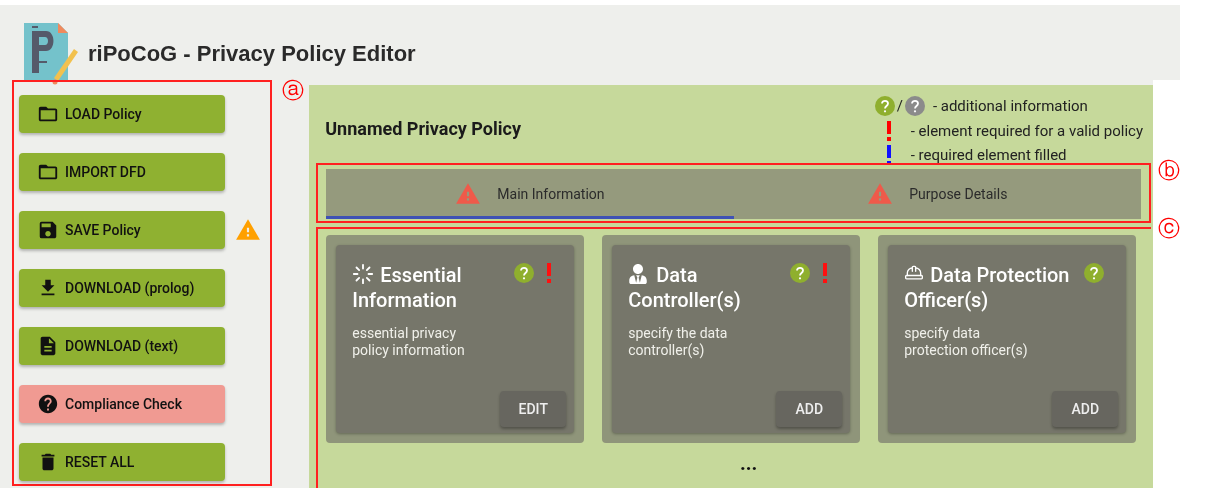  What do you see at coordinates (533, 409) in the screenshot?
I see `card-action-button: EDIT` at bounding box center [533, 409].